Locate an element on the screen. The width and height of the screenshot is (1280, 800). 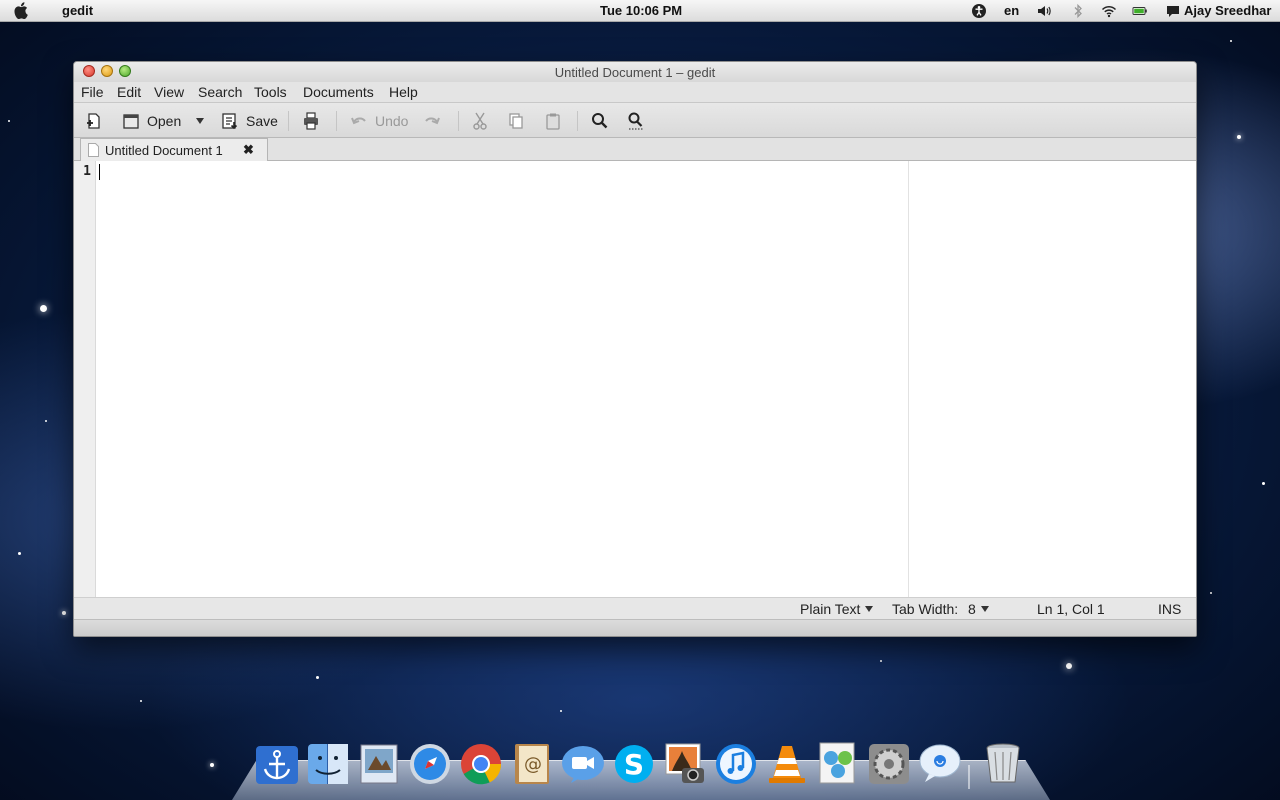
printer-icon is located at coordinates (311, 121).